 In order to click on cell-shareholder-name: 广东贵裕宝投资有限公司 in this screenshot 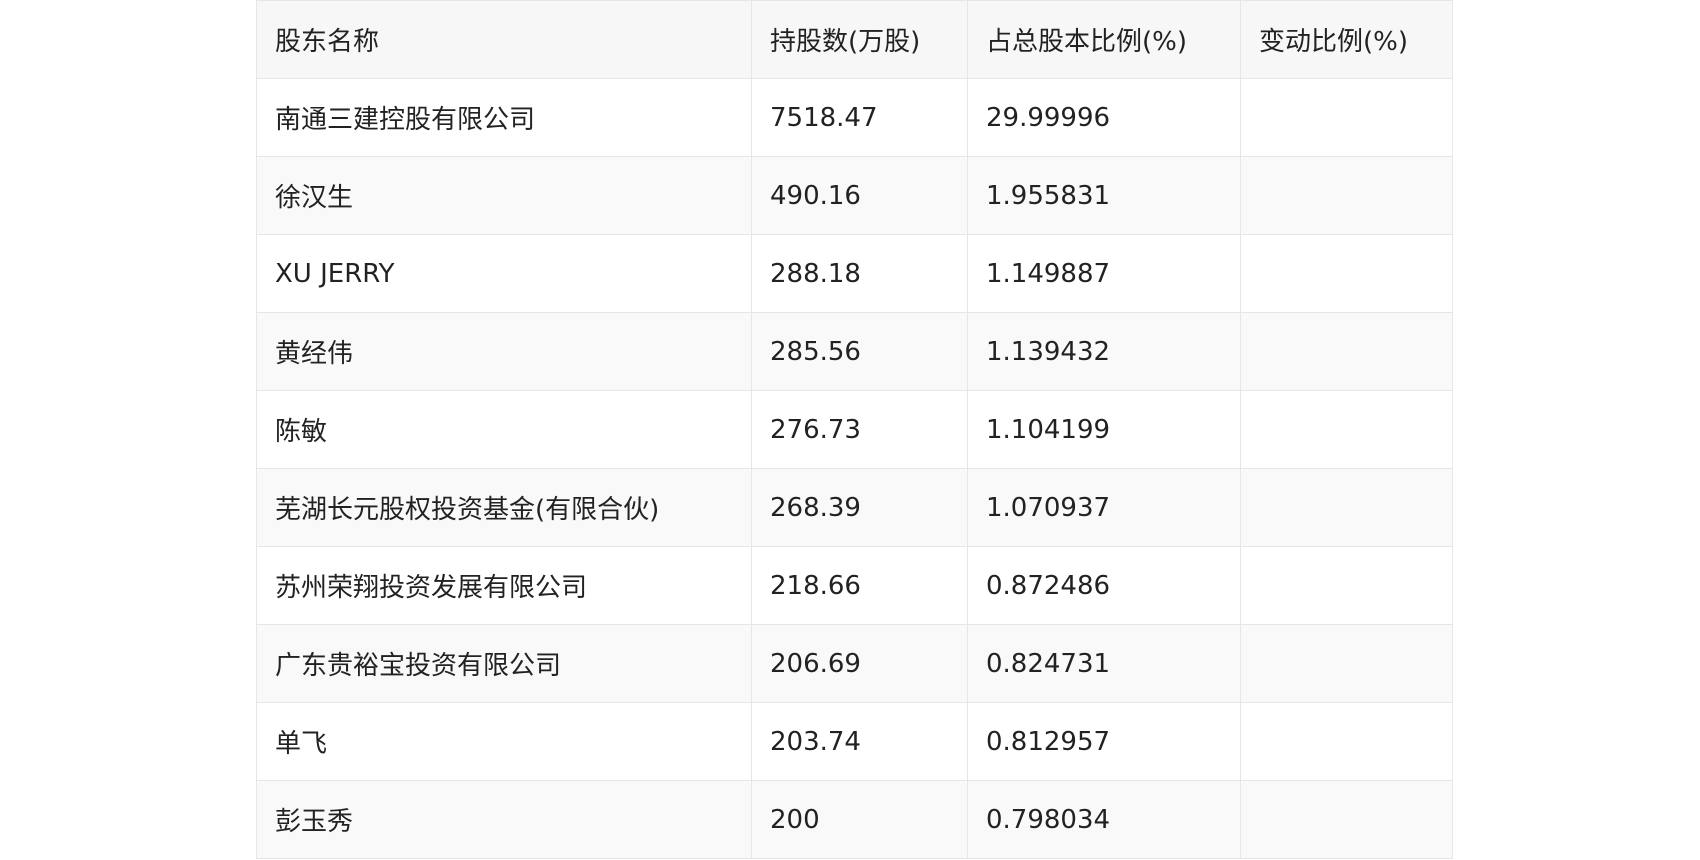, I will do `click(504, 663)`.